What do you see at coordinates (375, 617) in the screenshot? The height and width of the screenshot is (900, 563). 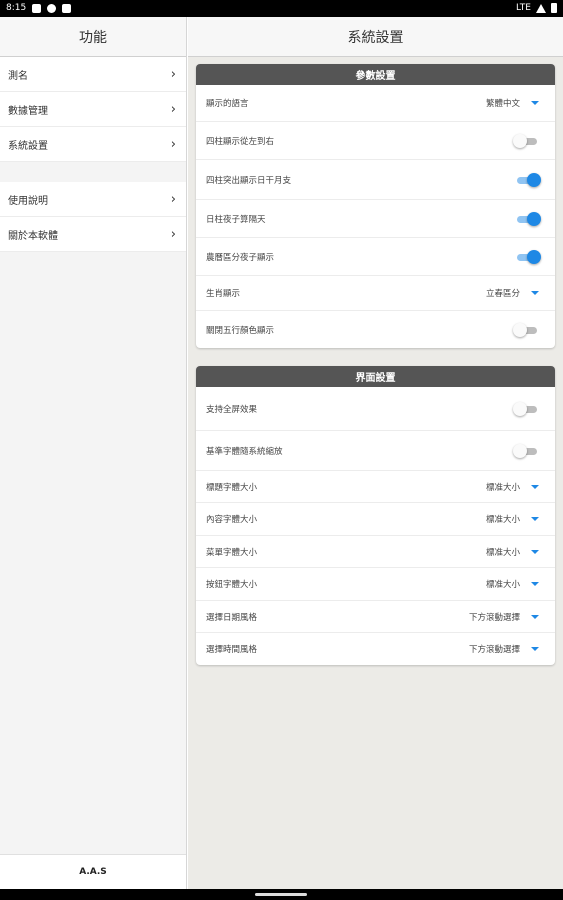 I see `setting-row-date-picker-style: 選擇日期風格 下方滾動選擇` at bounding box center [375, 617].